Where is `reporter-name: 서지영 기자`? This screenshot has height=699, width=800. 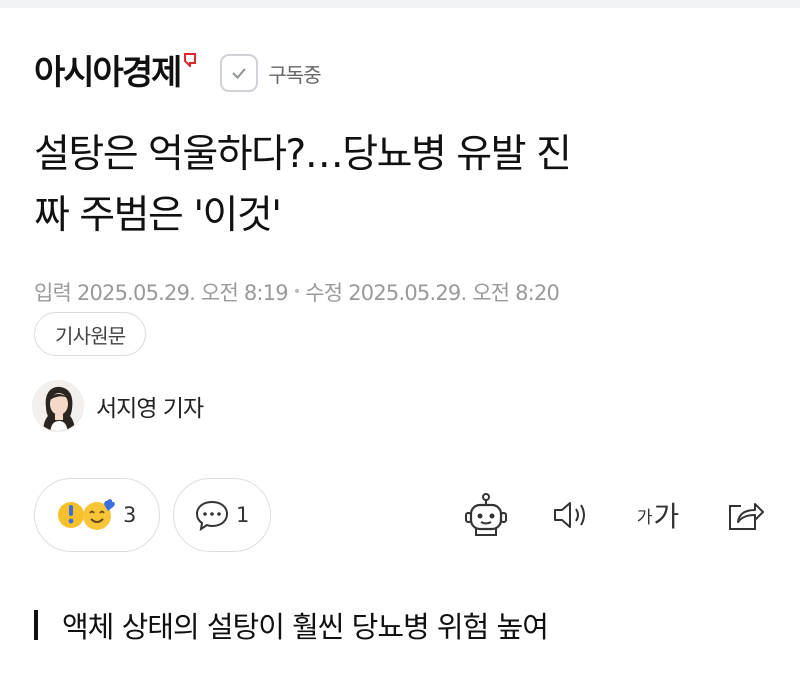
reporter-name: 서지영 기자 is located at coordinates (150, 409).